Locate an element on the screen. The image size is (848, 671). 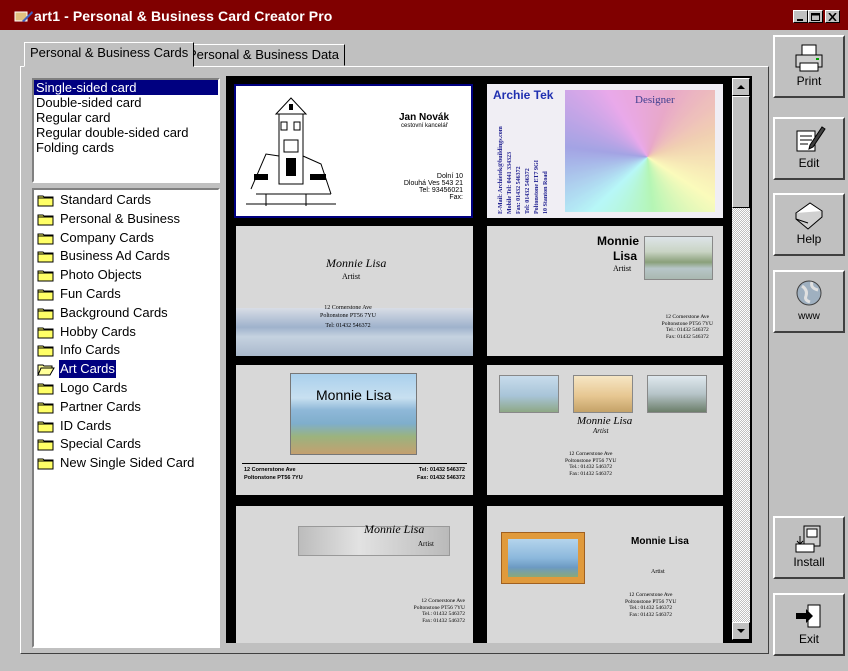
card-type-item: Regular double-sided card is located at coordinates (126, 132).